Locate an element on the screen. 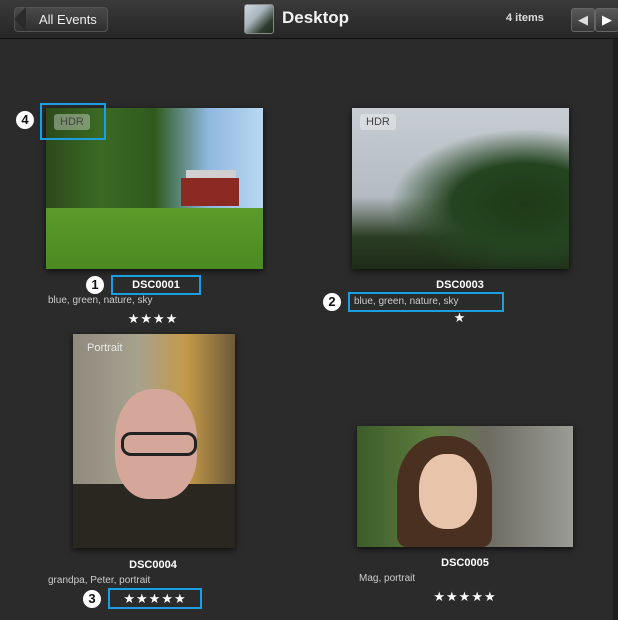 This screenshot has width=618, height=620. highlight-box-tags is located at coordinates (426, 302).